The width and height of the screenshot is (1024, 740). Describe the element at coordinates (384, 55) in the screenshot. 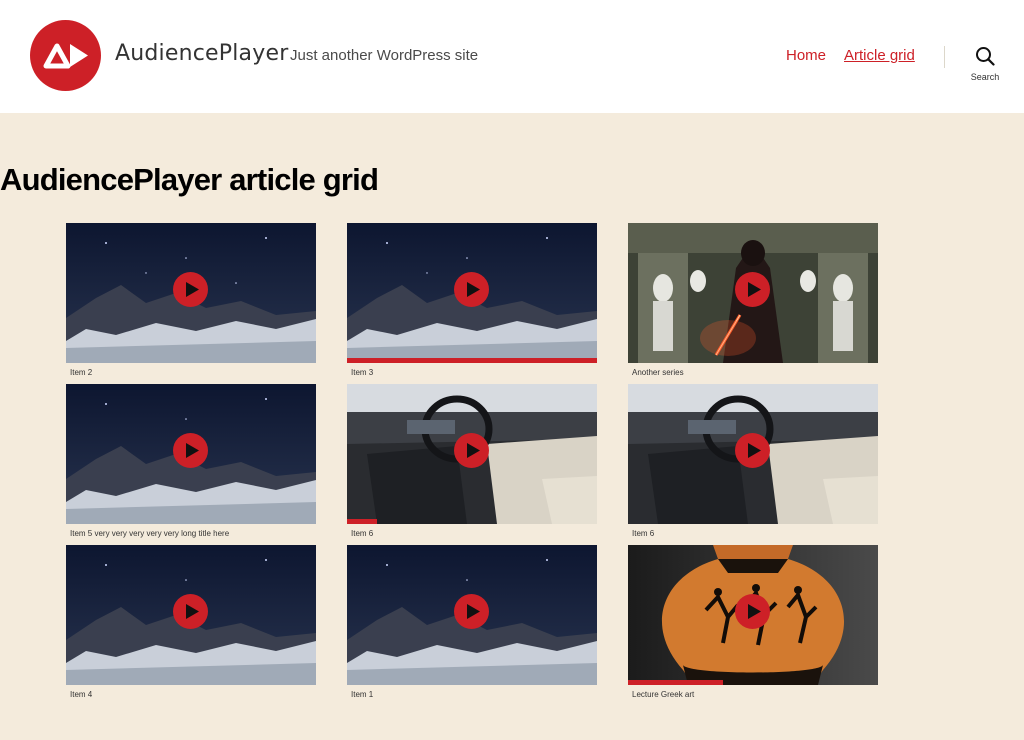

I see `site-tagline: Just another WordPress site` at that location.